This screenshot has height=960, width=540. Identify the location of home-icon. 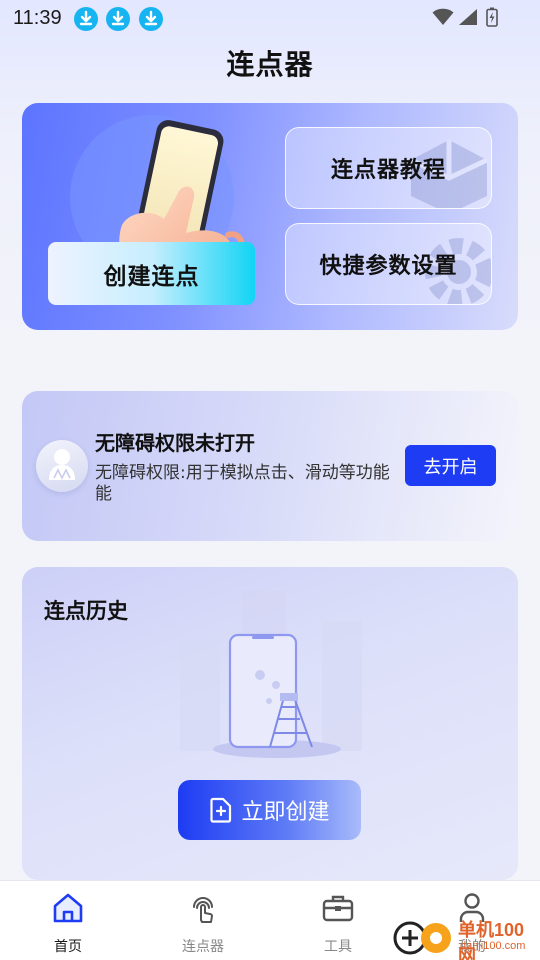
(68, 908).